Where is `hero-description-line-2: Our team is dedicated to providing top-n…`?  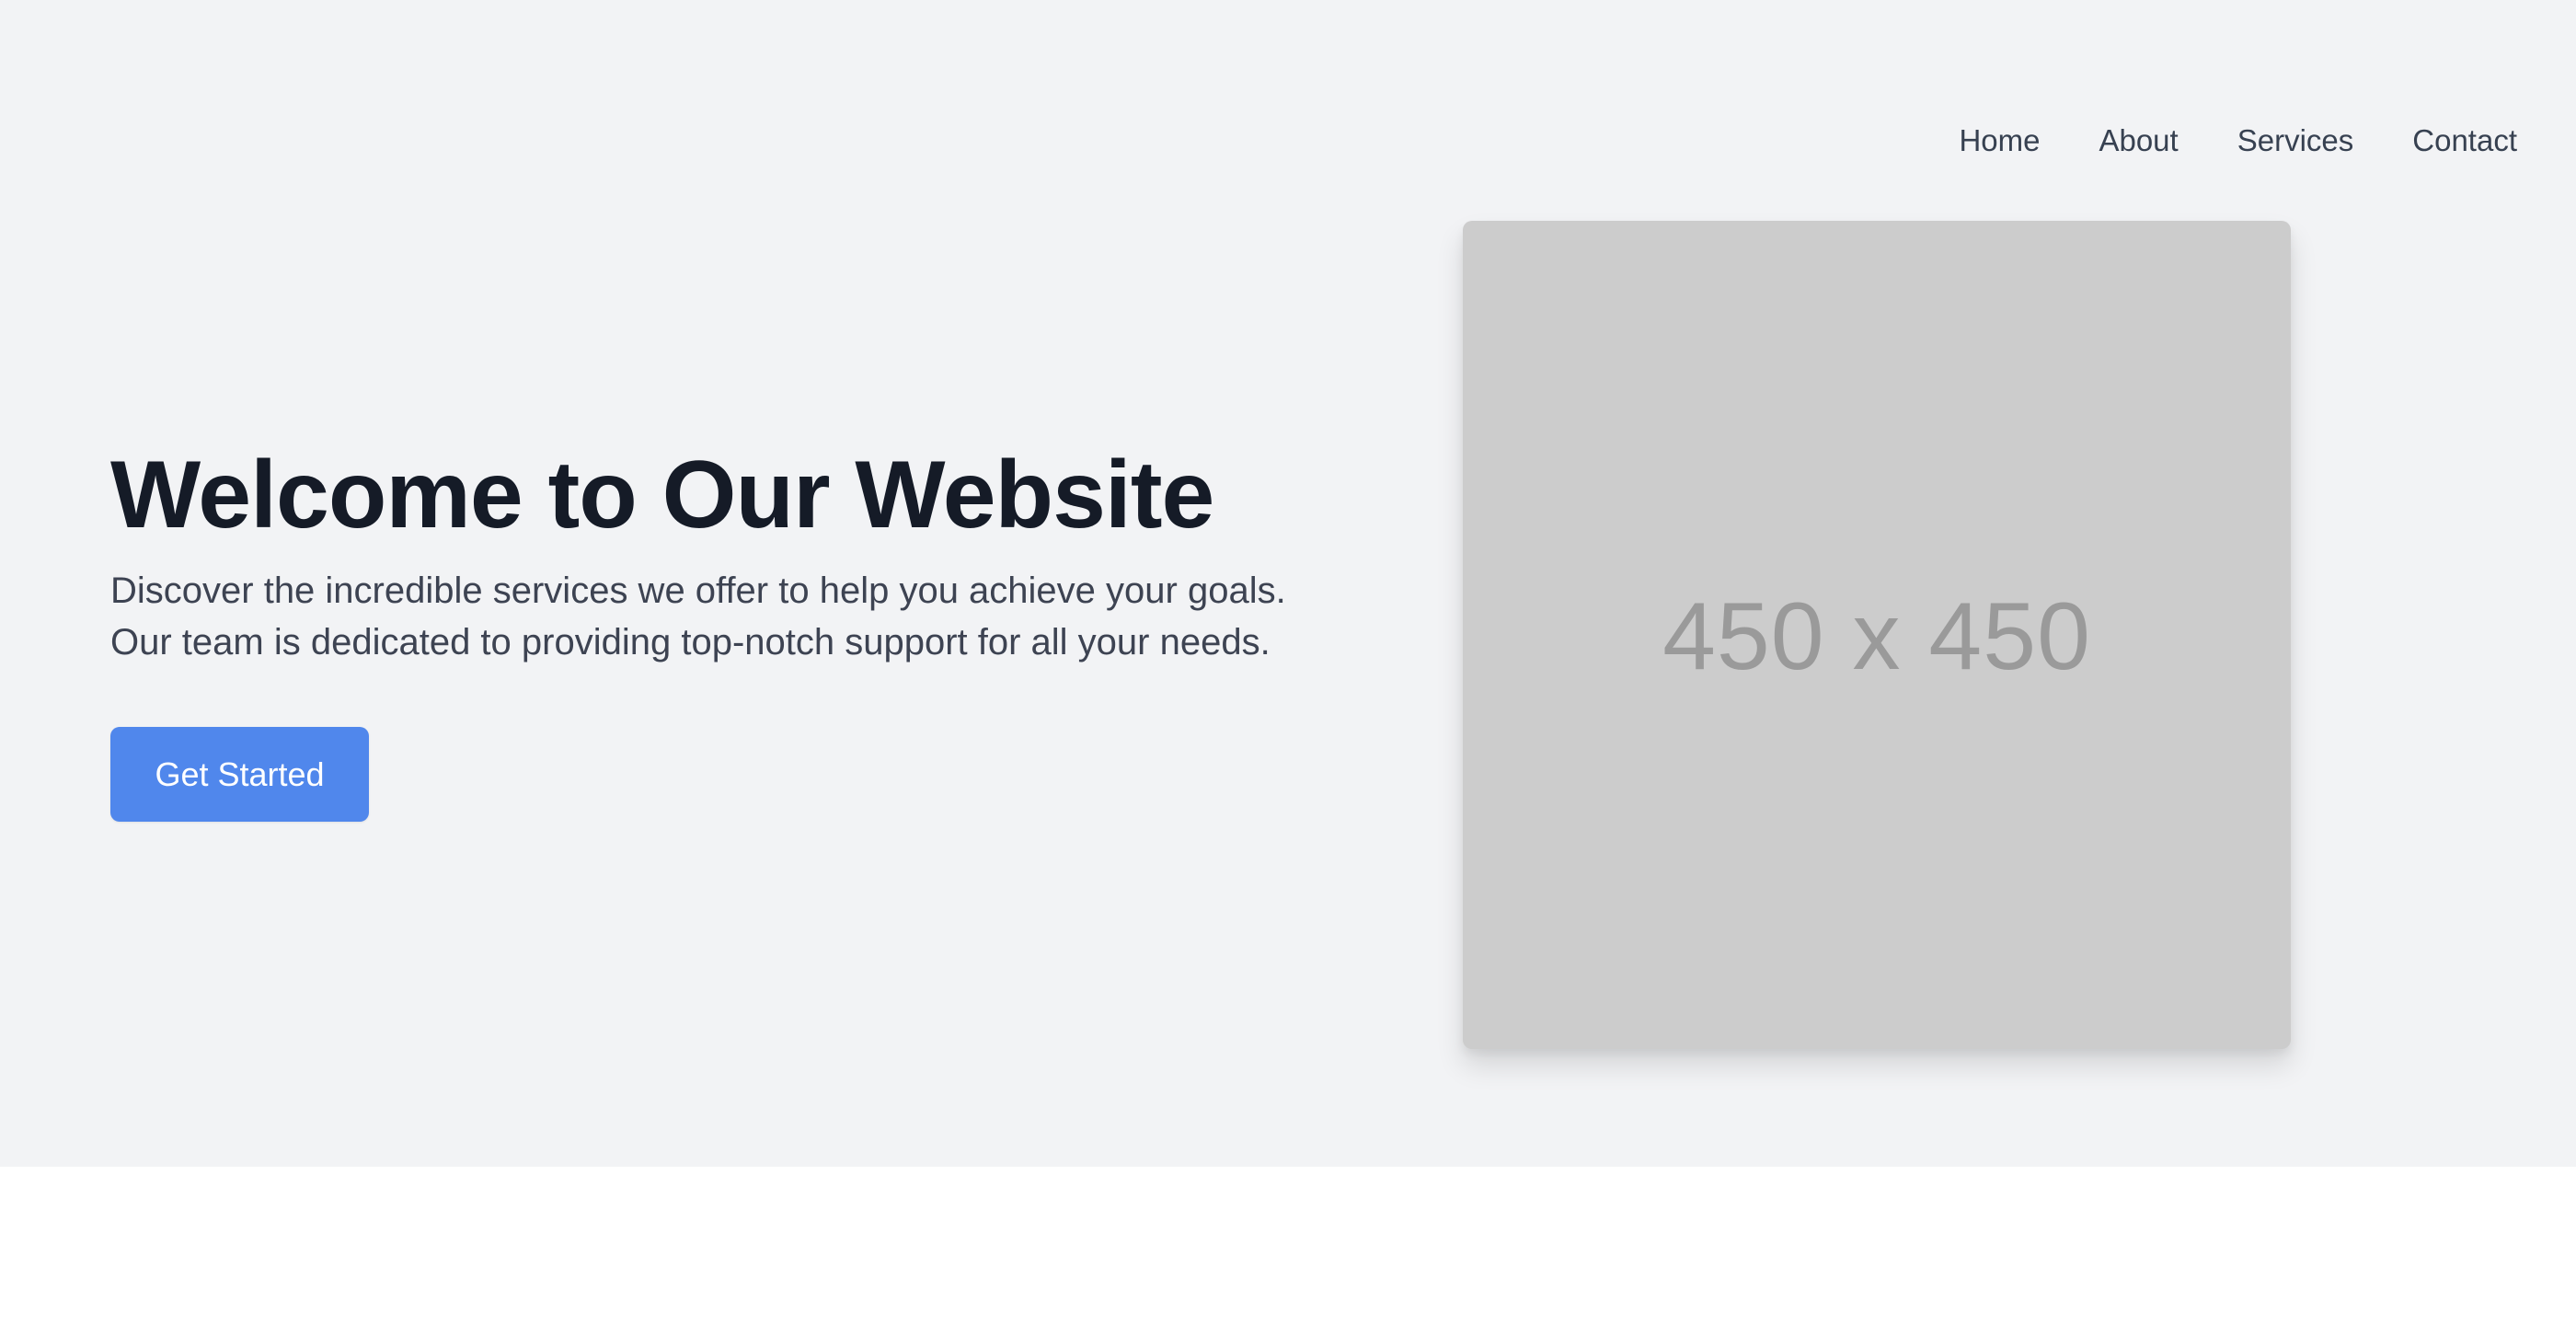 hero-description-line-2: Our team is dedicated to providing top-n… is located at coordinates (690, 642).